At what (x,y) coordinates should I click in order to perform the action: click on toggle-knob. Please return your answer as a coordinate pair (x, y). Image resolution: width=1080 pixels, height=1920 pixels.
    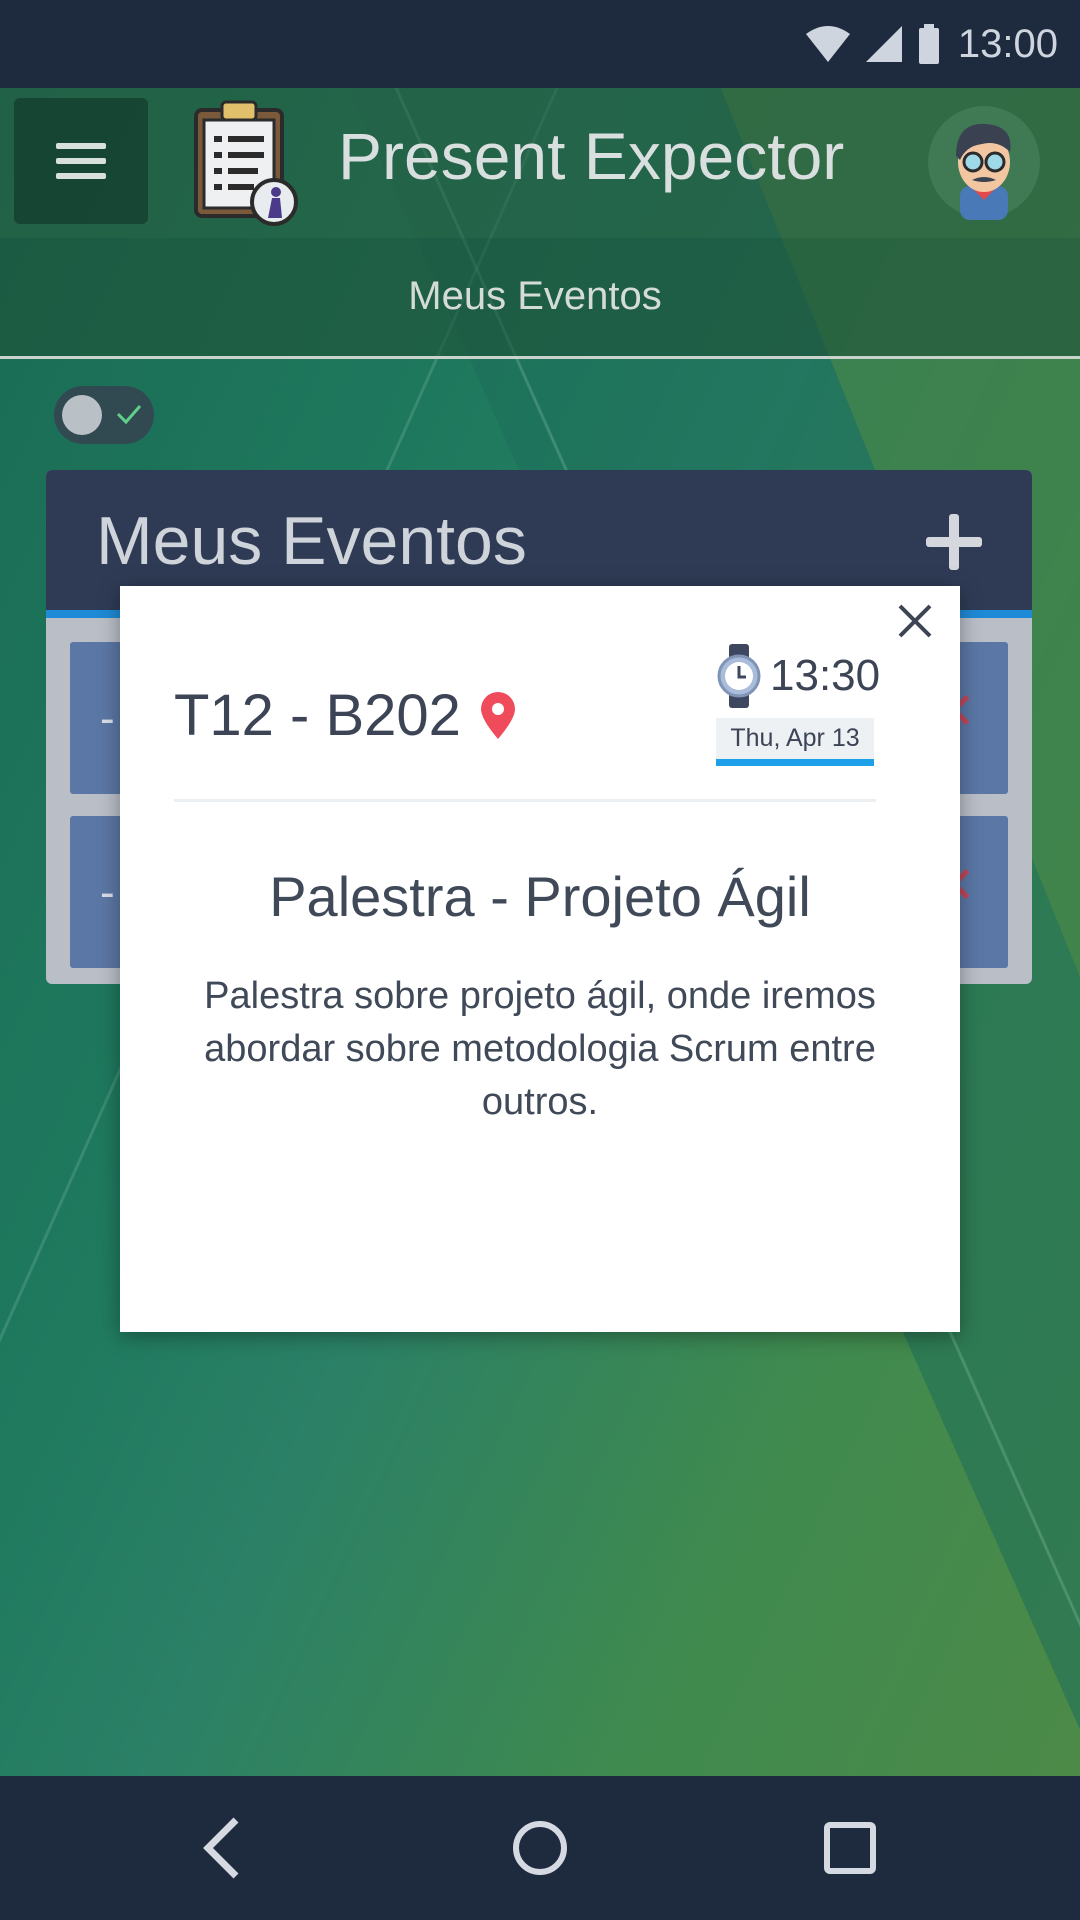
    Looking at the image, I should click on (82, 415).